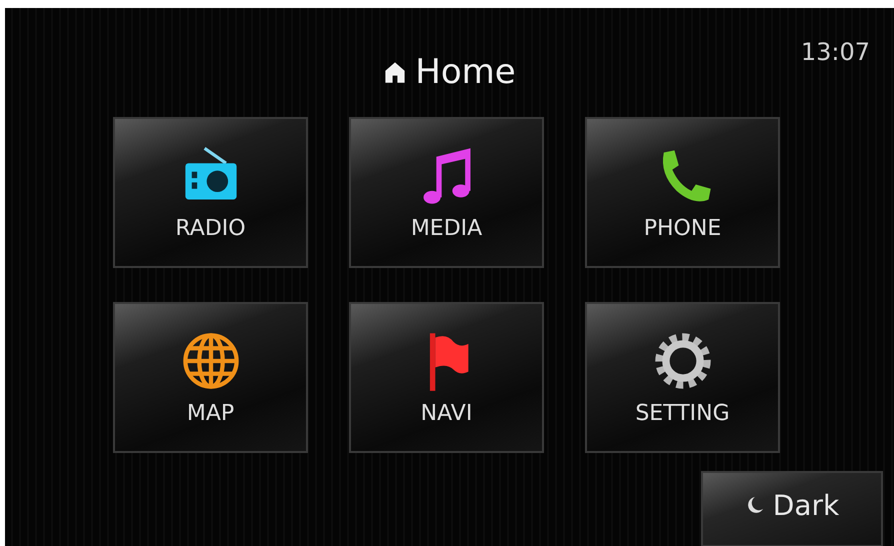 This screenshot has width=894, height=546. What do you see at coordinates (792, 508) in the screenshot?
I see `dark-mode-button: Dark` at bounding box center [792, 508].